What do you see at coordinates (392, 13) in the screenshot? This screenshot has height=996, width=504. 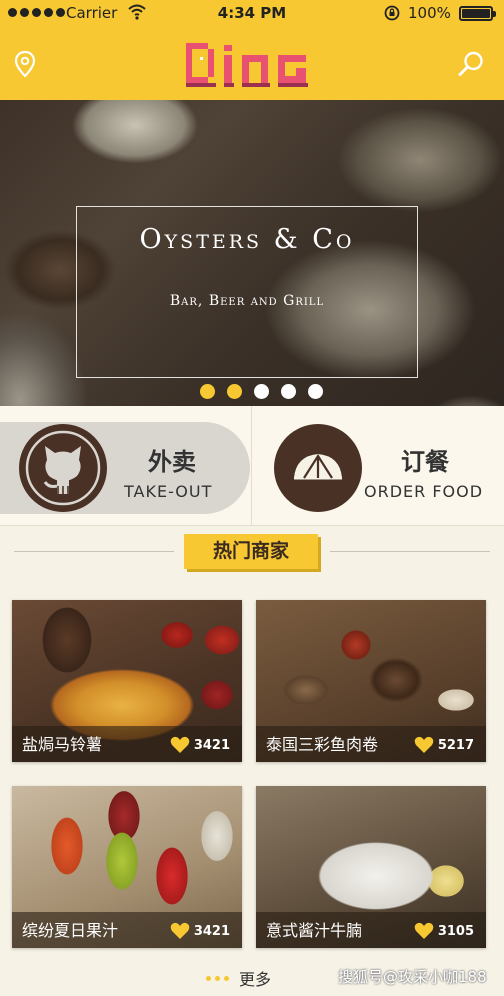 I see `rotation-lock-icon` at bounding box center [392, 13].